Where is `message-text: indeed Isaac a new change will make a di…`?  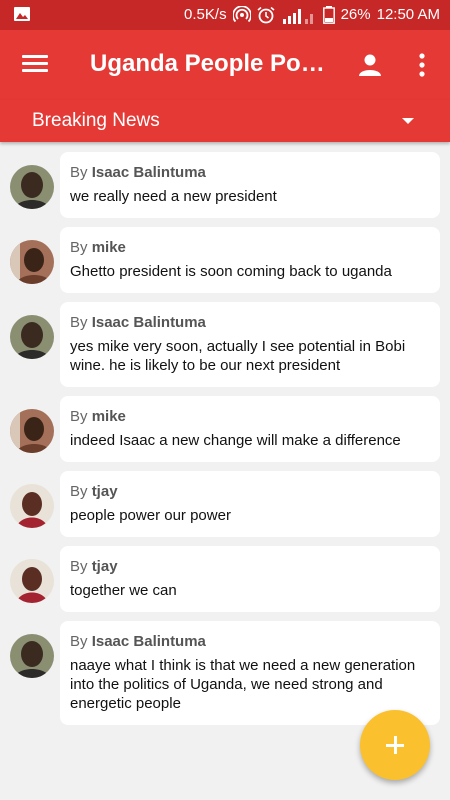 message-text: indeed Isaac a new change will make a di… is located at coordinates (235, 440).